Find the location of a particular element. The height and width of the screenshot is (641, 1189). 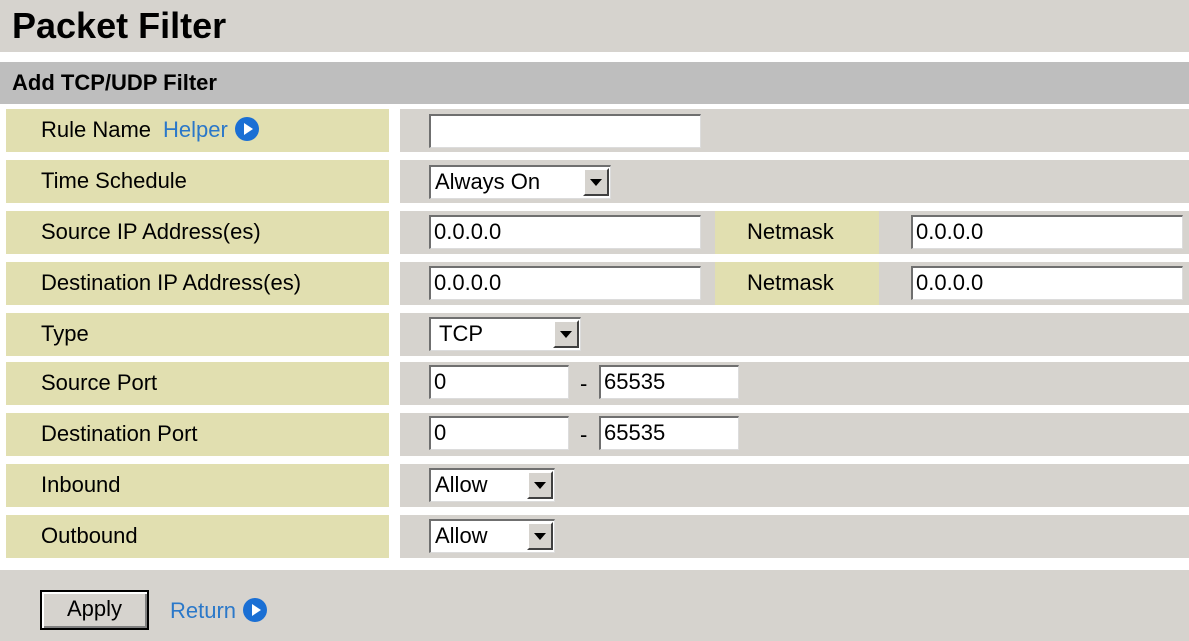

destination-ip-label-cell: Destination IP Address(es) is located at coordinates (197, 283).